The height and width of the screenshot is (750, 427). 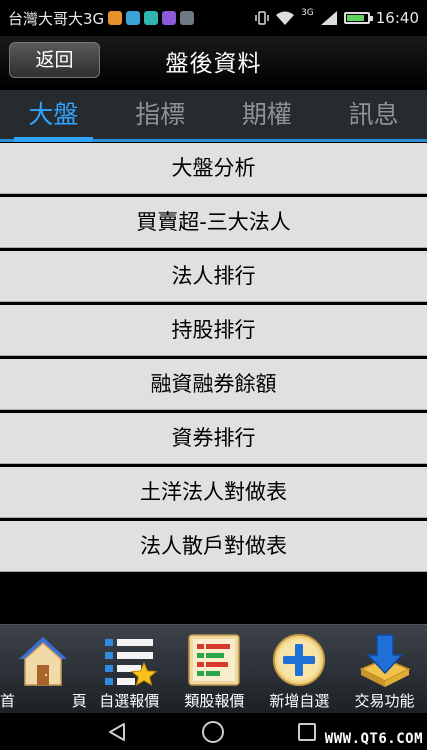 What do you see at coordinates (299, 701) in the screenshot?
I see `add-watchlist-label: 新增自選` at bounding box center [299, 701].